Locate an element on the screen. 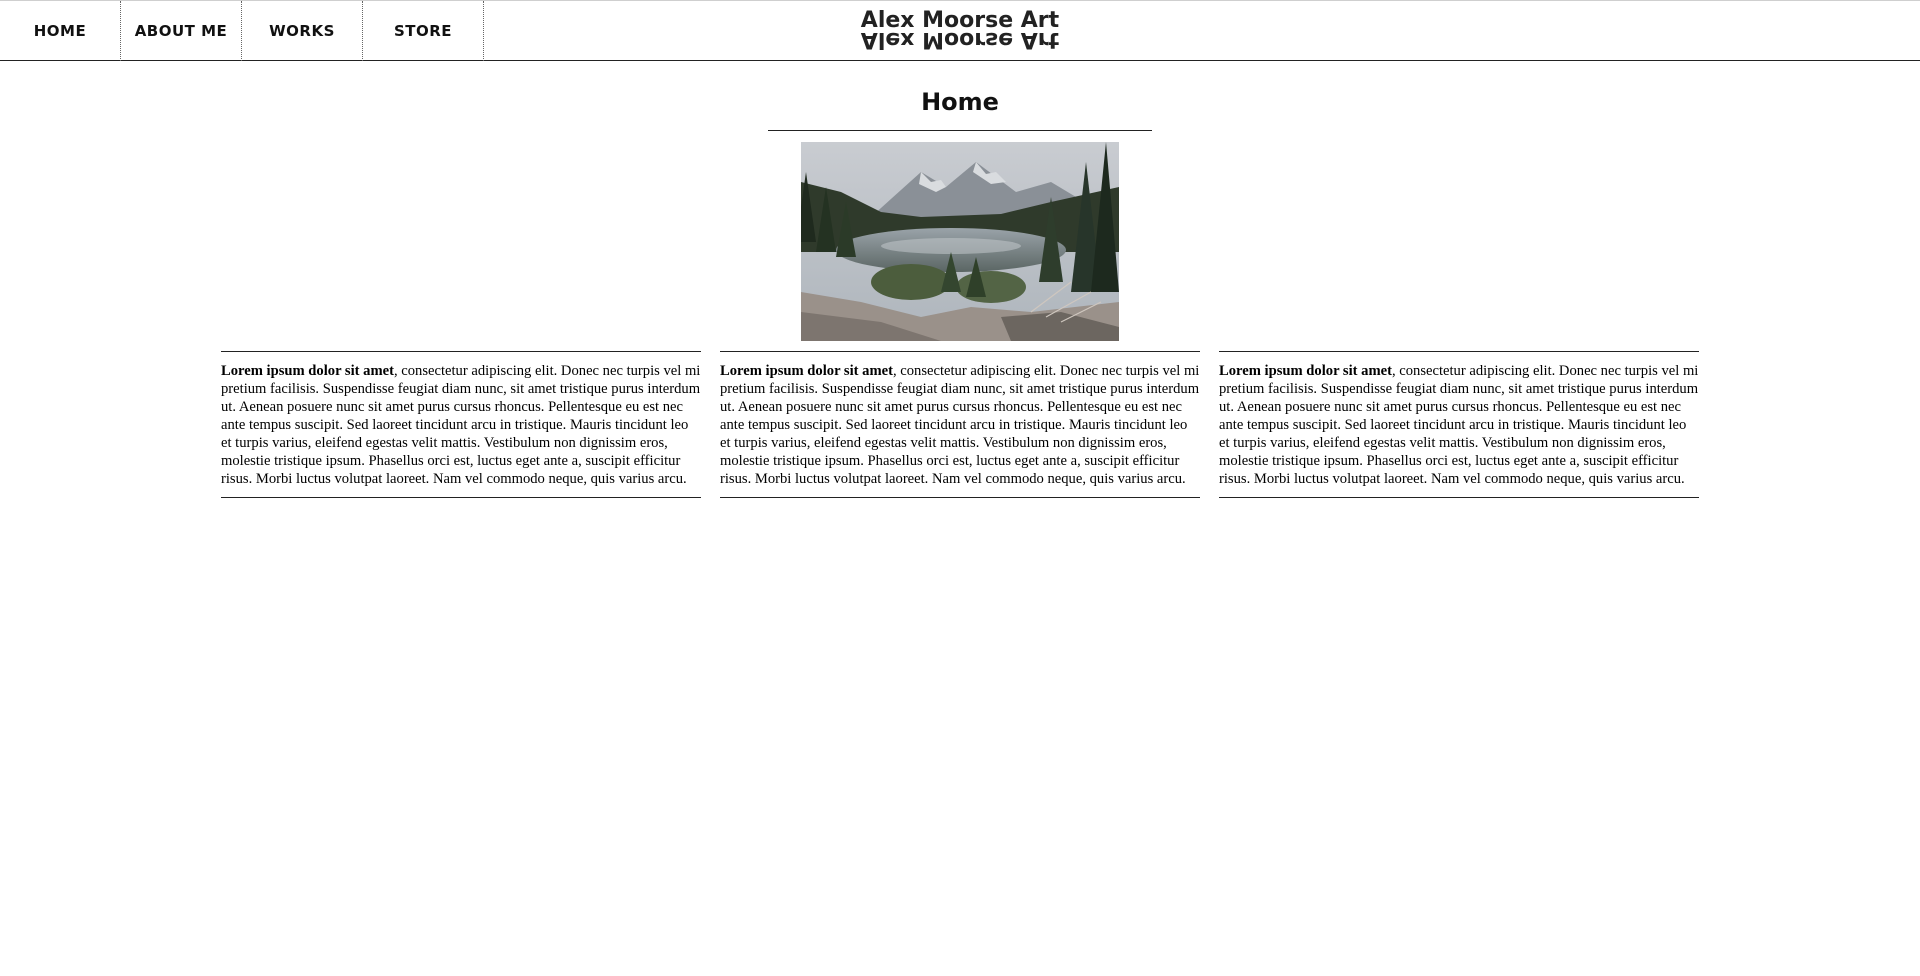 The image size is (1920, 976). site-logo-reflection: Alex Moorse Art is located at coordinates (960, 39).